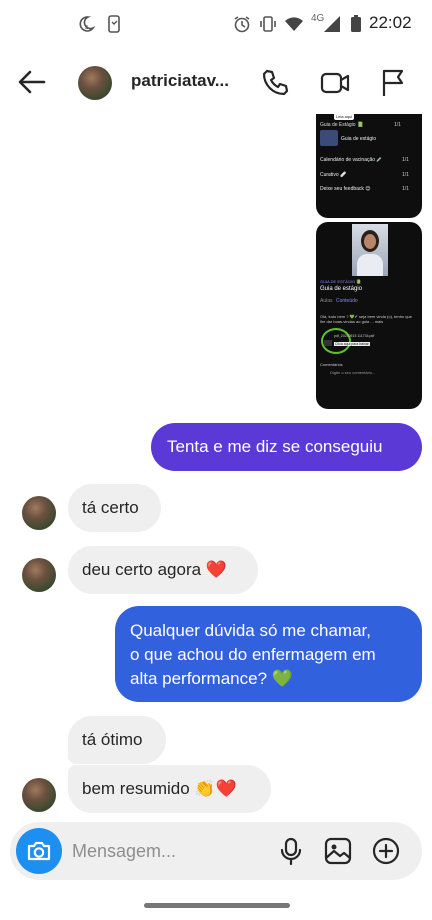 The width and height of the screenshot is (432, 920). I want to click on alarm-icon, so click(242, 24).